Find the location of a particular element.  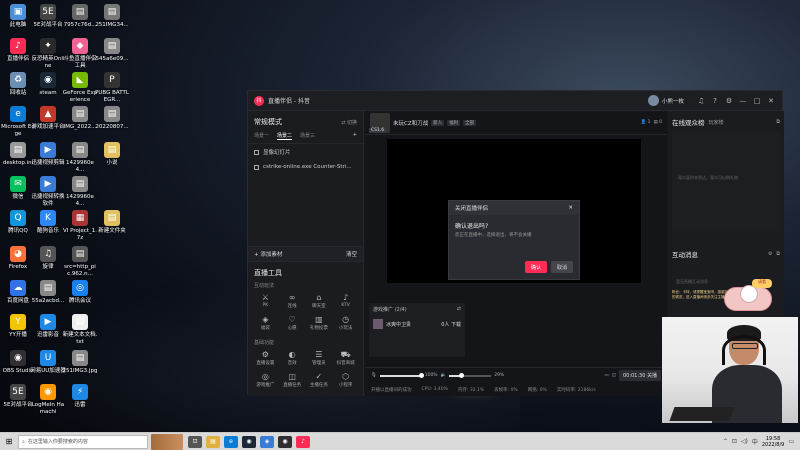

add-source-button: + 添加素材 is located at coordinates (268, 254).